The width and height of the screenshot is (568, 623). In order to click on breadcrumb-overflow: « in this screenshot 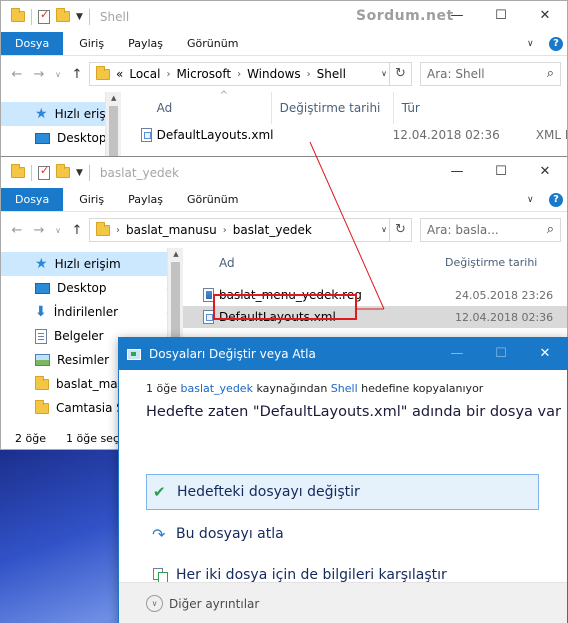, I will do `click(119, 74)`.